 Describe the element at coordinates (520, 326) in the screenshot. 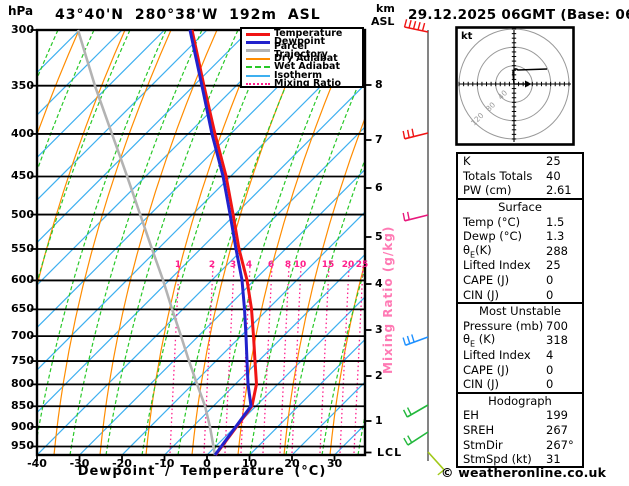

I see `table-row: Pressure (mb) 700` at that location.